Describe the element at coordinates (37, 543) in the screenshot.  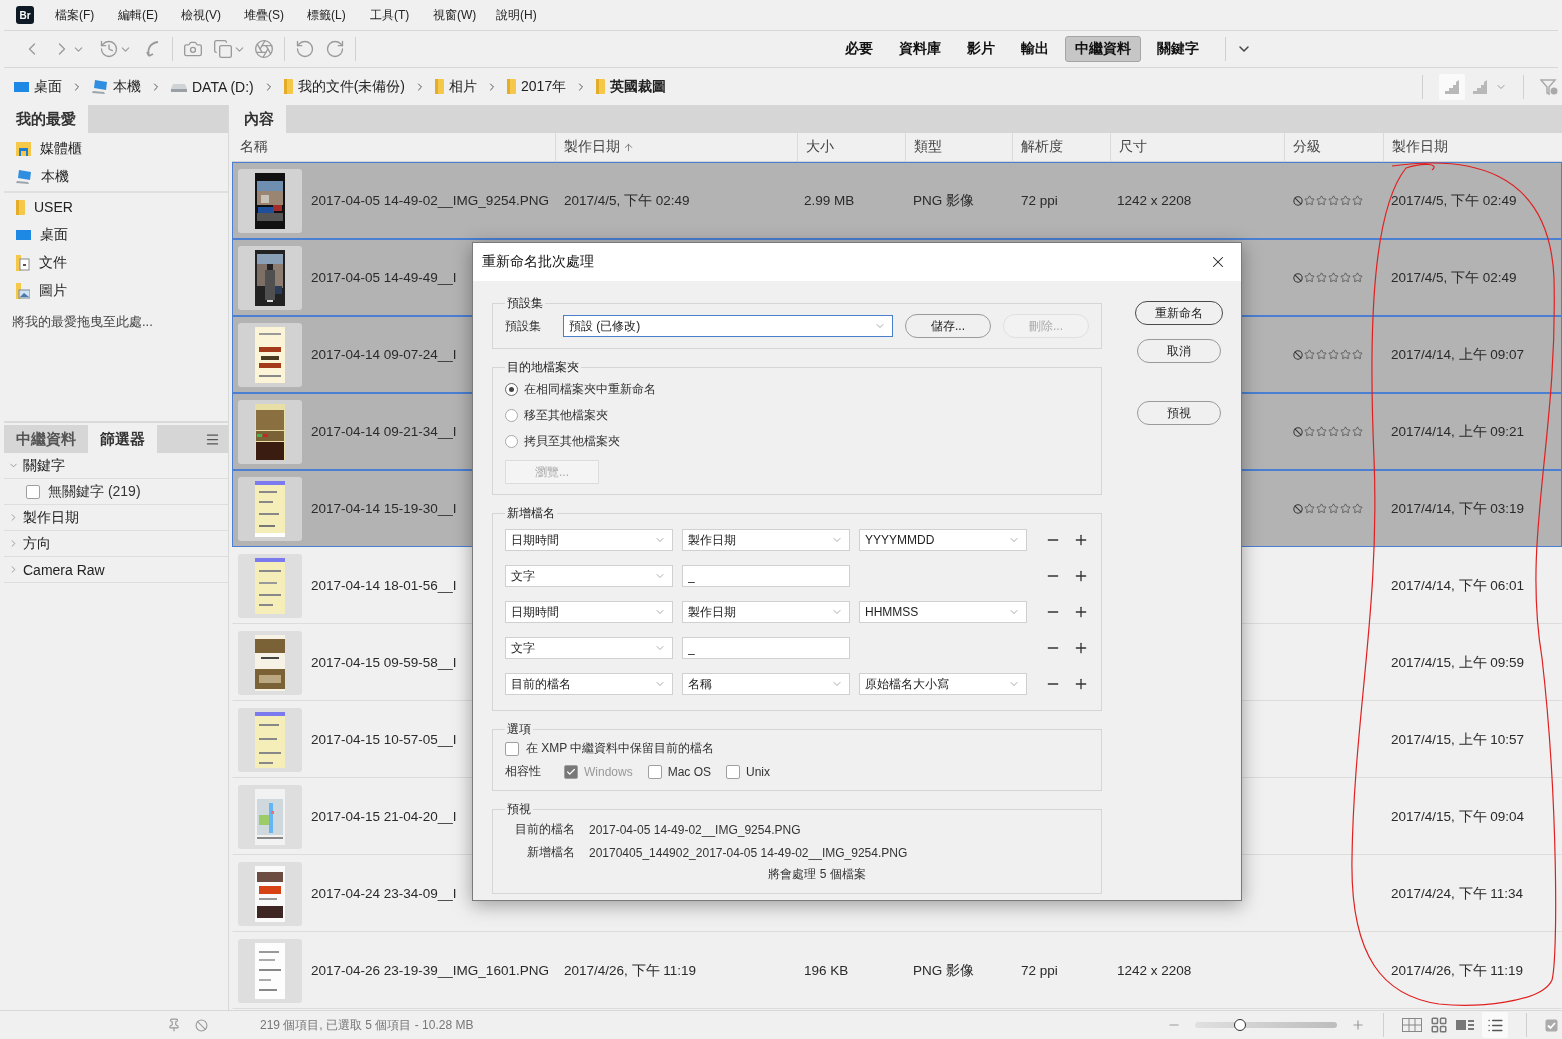
I see `filter-group: 方向` at that location.